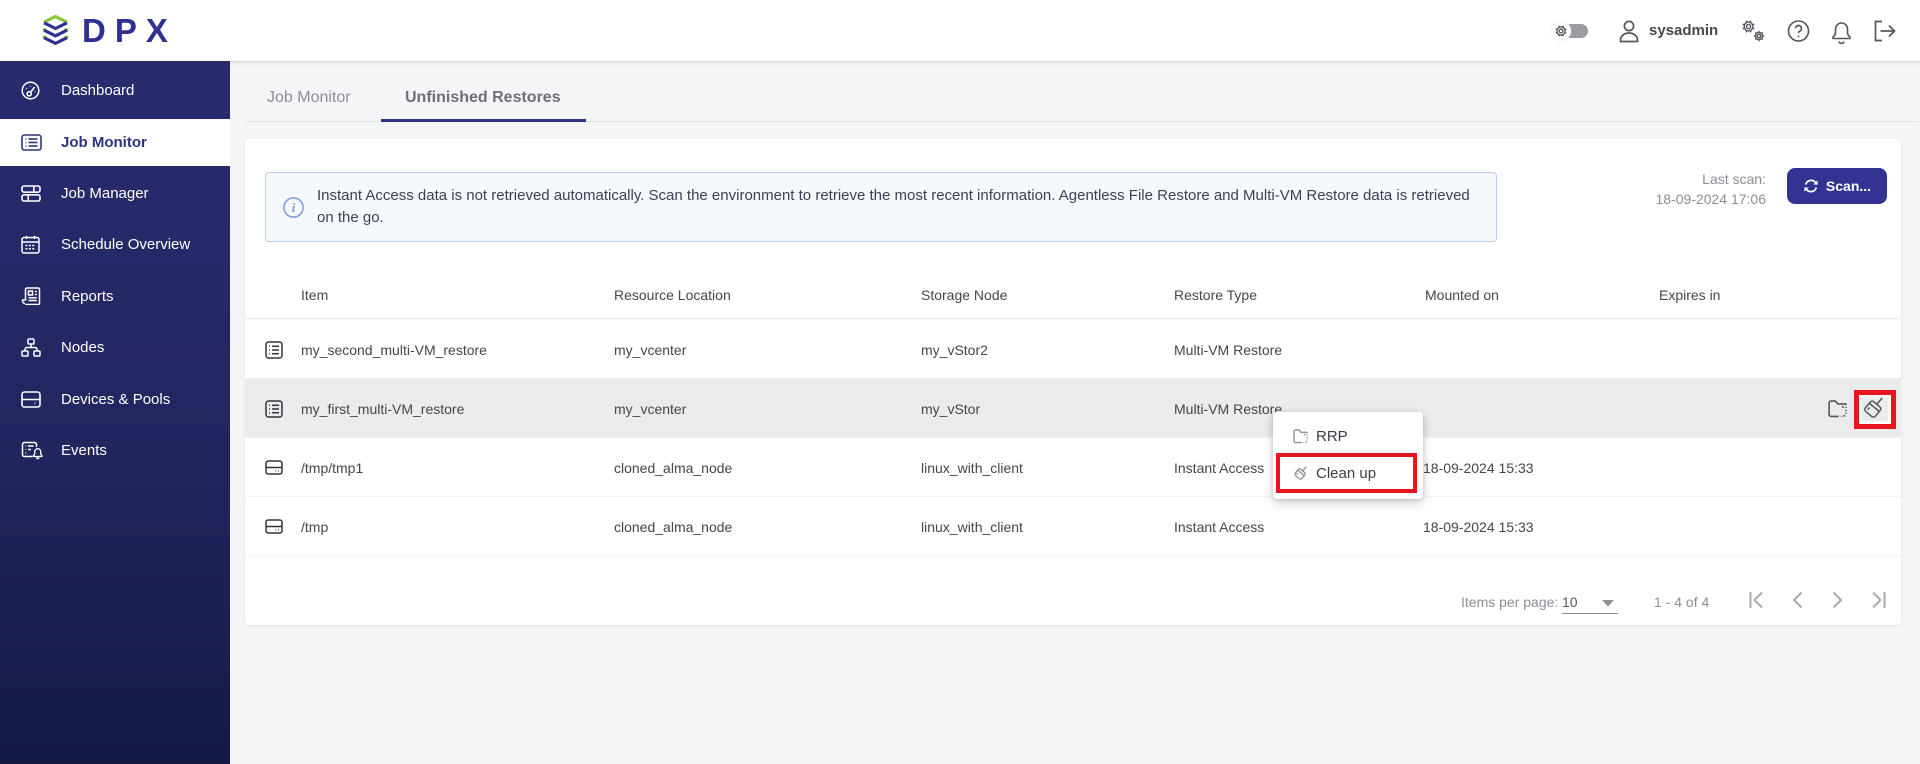 The image size is (1920, 764). Describe the element at coordinates (294, 207) in the screenshot. I see `svg-text: i` at that location.